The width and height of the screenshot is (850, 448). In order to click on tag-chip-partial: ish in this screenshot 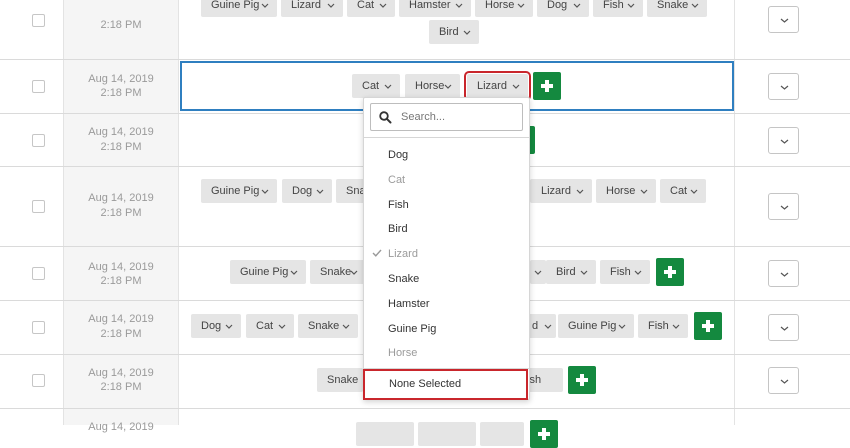, I will do `click(545, 380)`.